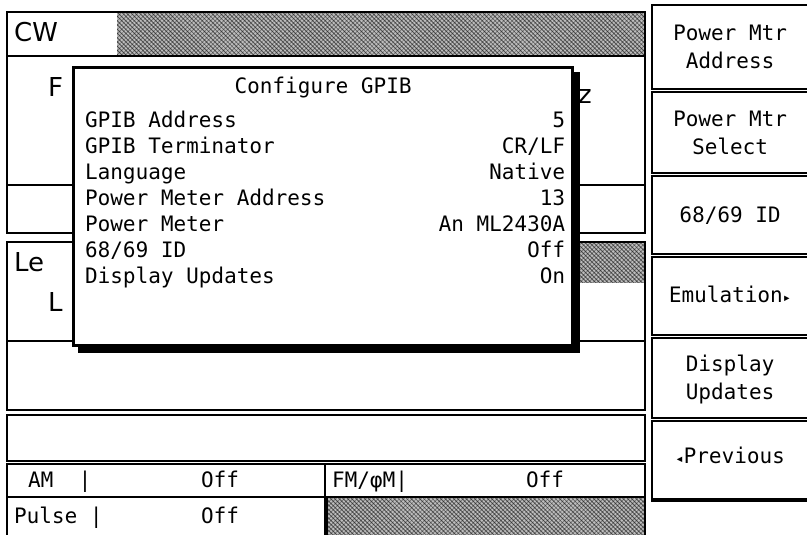 Image resolution: width=807 pixels, height=535 pixels. What do you see at coordinates (36, 33) in the screenshot?
I see `mode-label: CW` at bounding box center [36, 33].